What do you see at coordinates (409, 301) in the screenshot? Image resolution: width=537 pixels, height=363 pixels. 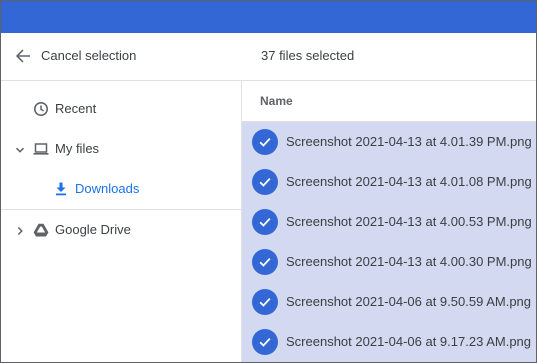 I see `file-name: Screenshot 2021-04-06 at 9.50.59 AM.png` at bounding box center [409, 301].